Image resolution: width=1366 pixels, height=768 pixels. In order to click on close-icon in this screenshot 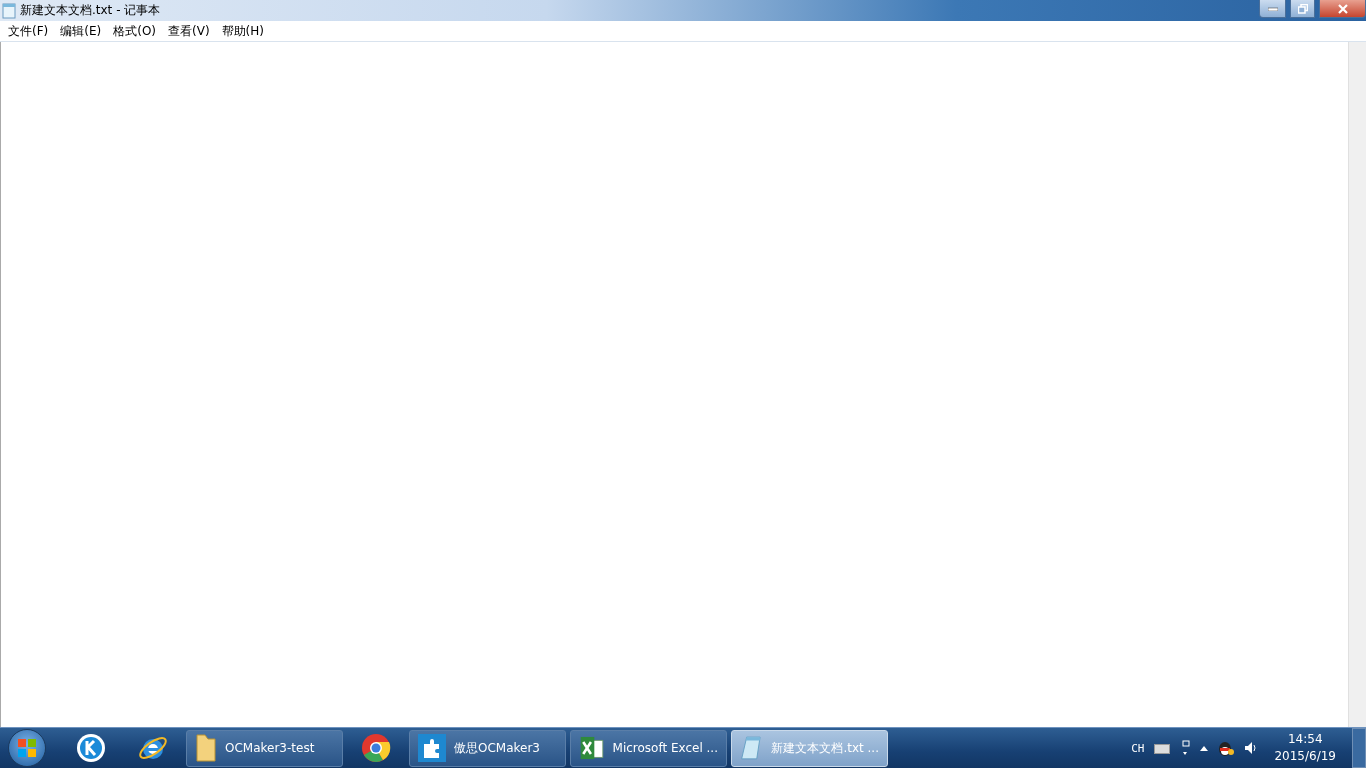, I will do `click(1342, 8)`.